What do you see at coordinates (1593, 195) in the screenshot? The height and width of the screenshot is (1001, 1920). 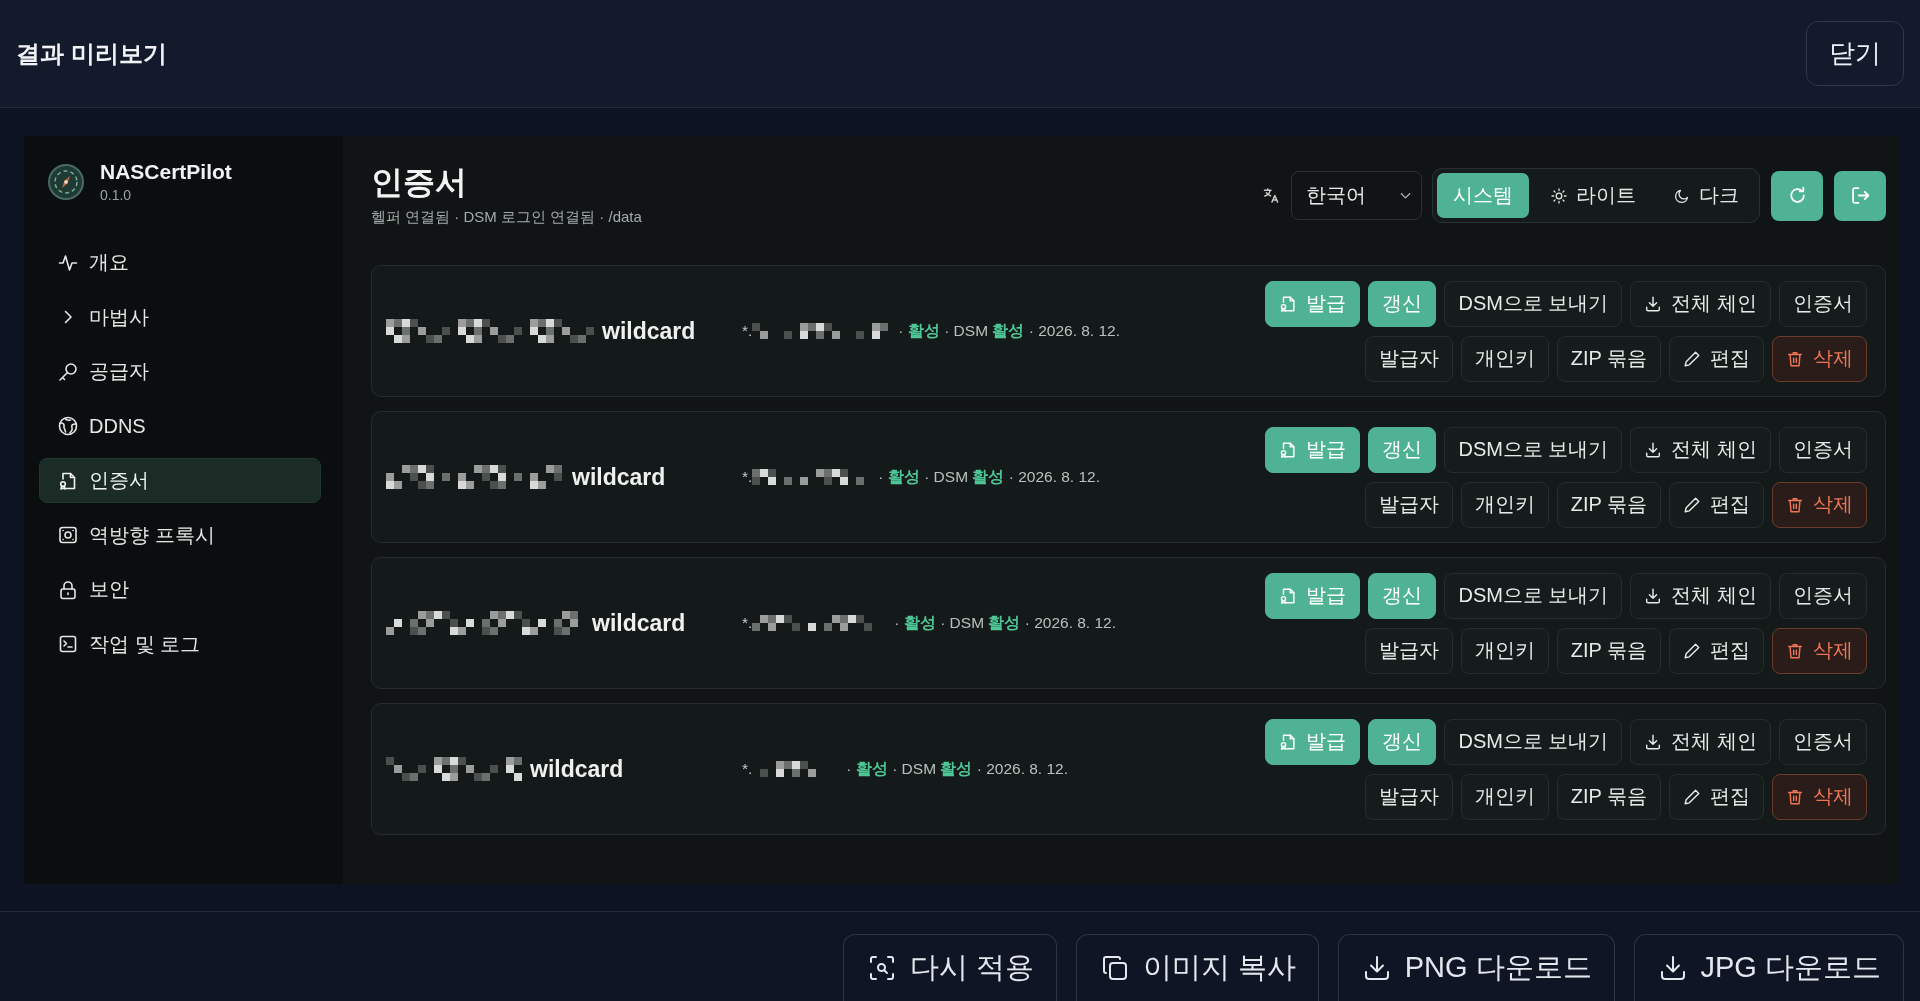 I see `theme-option: 라이트` at bounding box center [1593, 195].